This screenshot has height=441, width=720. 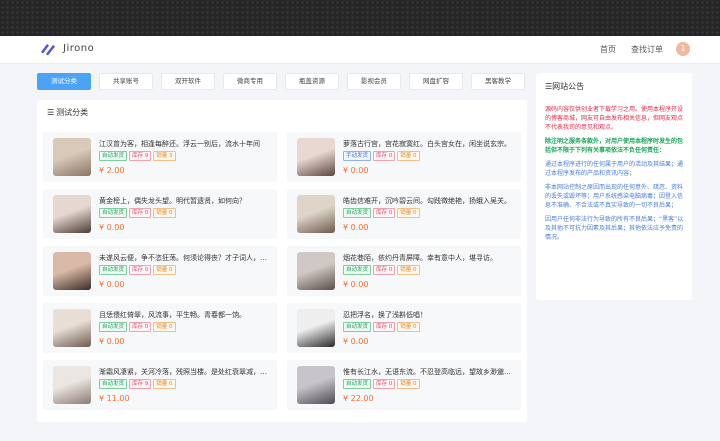 I want to click on product-title: 萝落古行宫，宫花寂寞红。白头宫女在，闲坐说玄宗。, so click(x=429, y=144).